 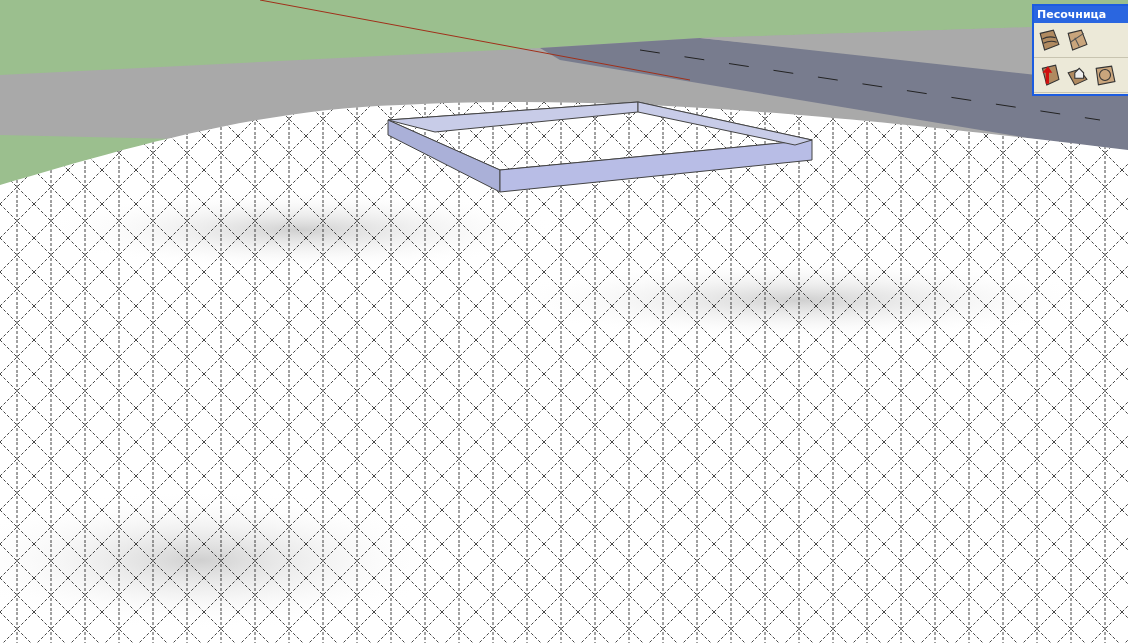 I want to click on grid-tile-icon, so click(x=1077, y=40).